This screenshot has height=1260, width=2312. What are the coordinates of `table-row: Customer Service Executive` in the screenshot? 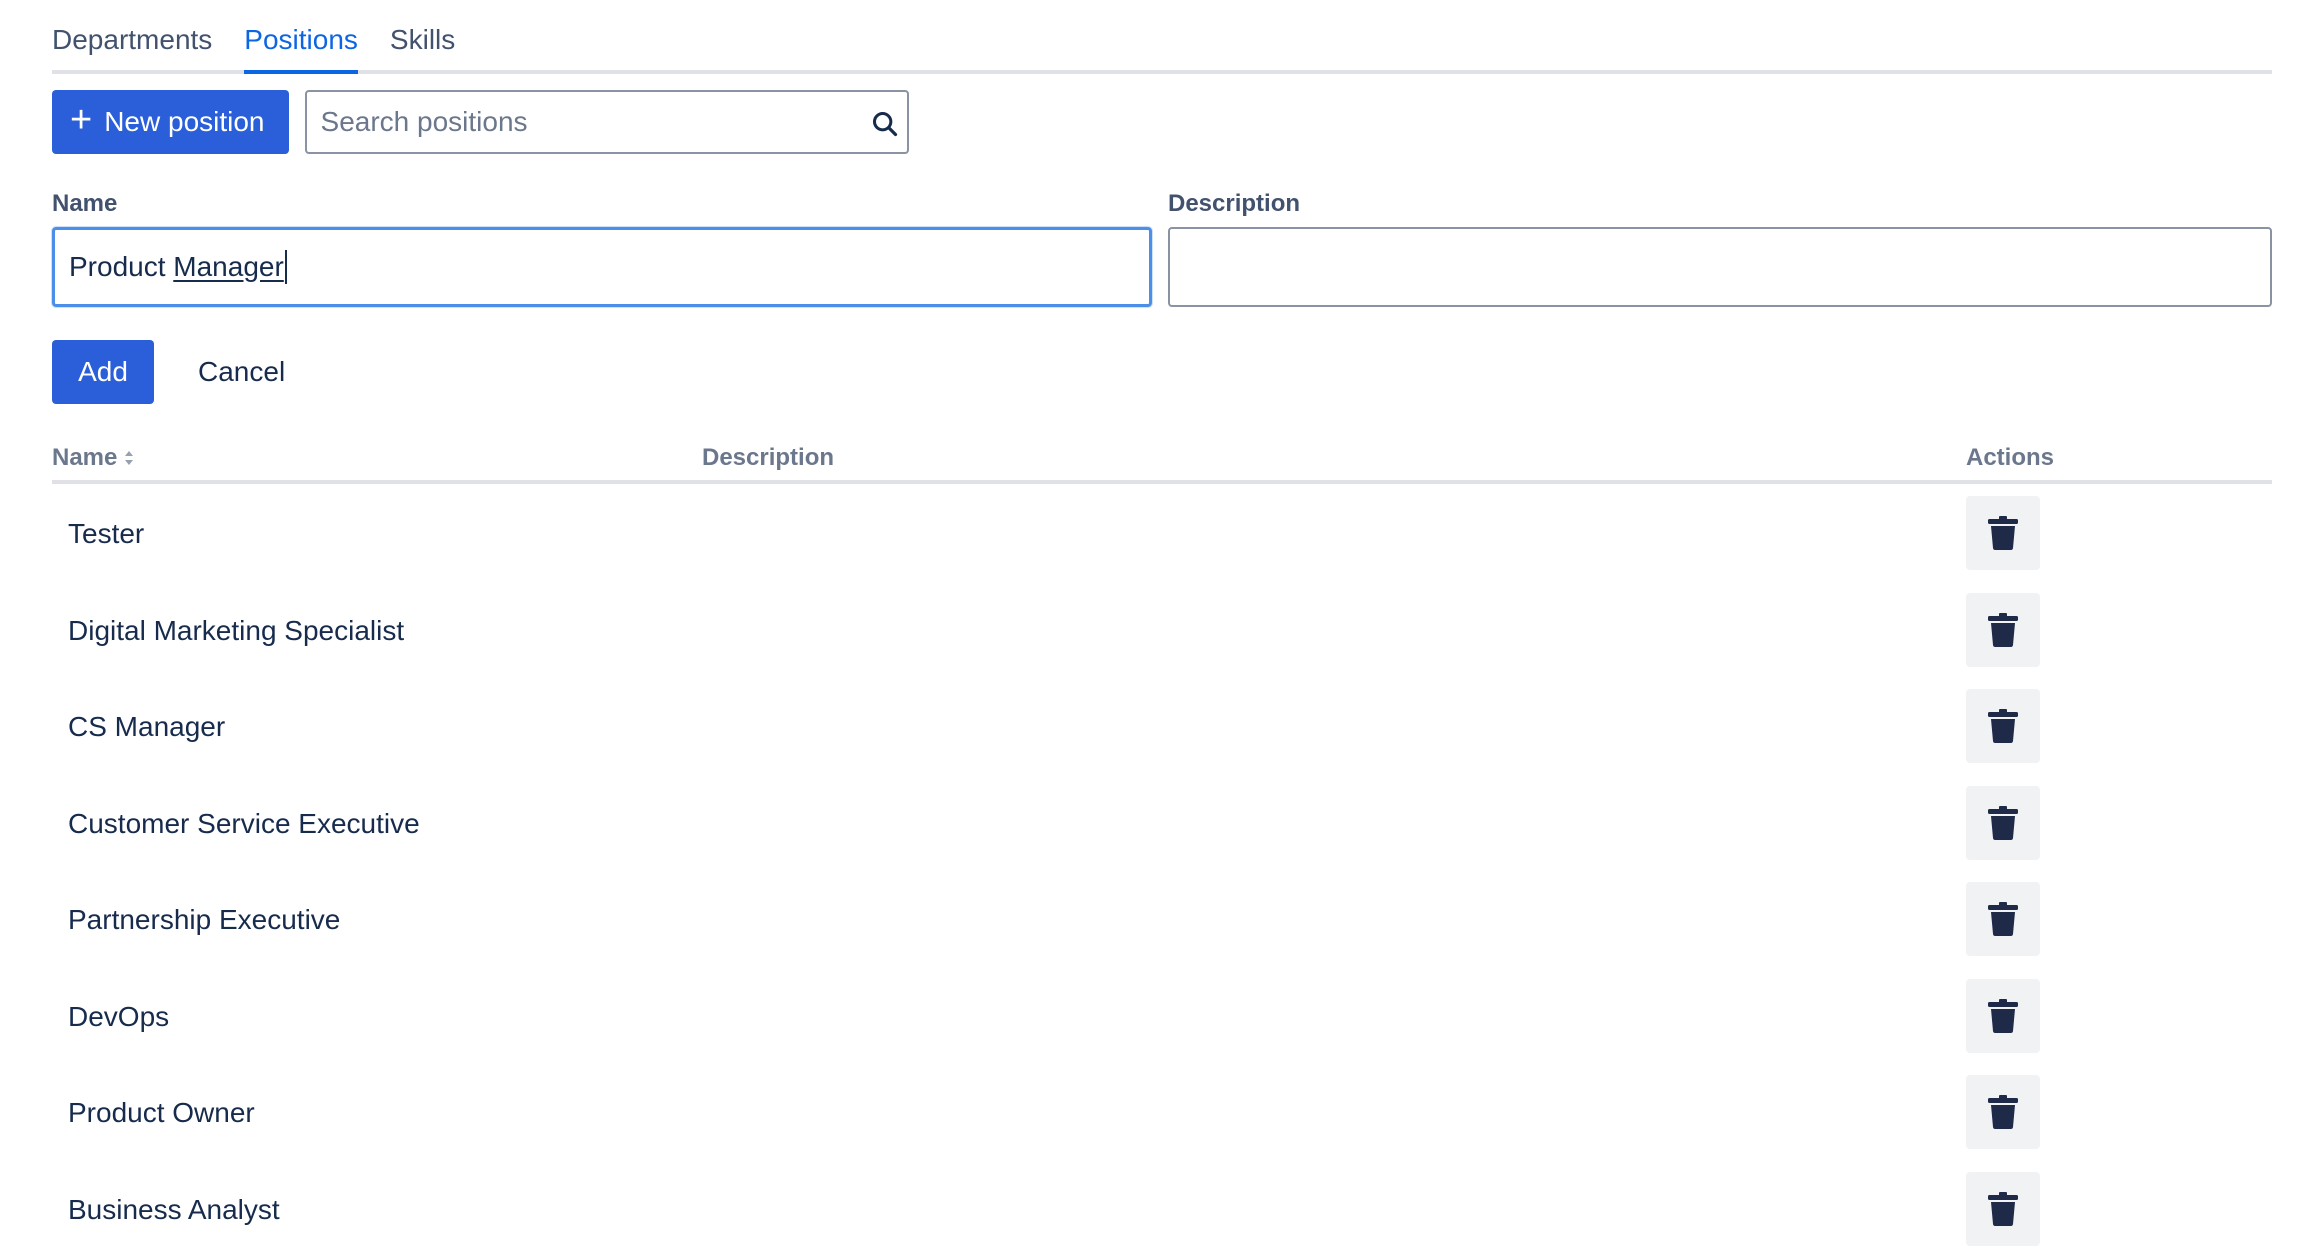 It's located at (1162, 826).